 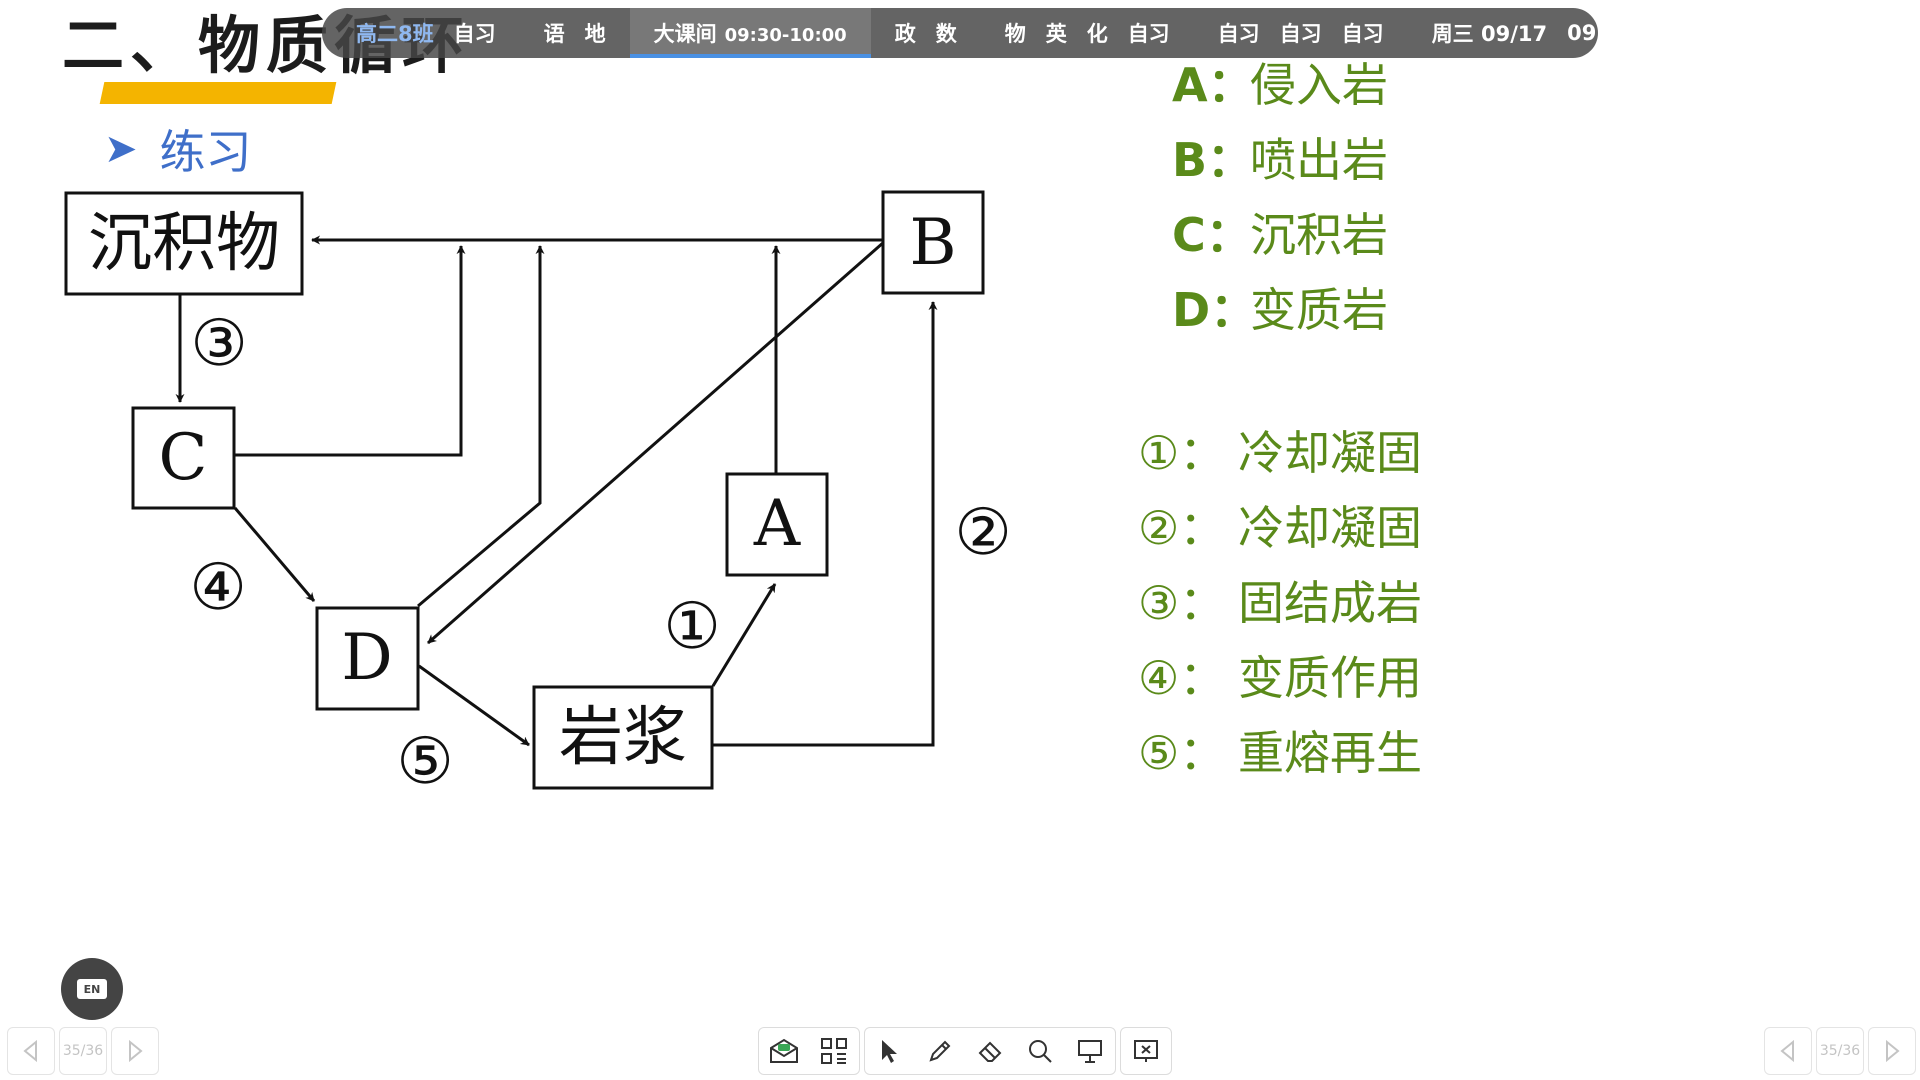 I want to click on eraser-tool-button, so click(x=990, y=1051).